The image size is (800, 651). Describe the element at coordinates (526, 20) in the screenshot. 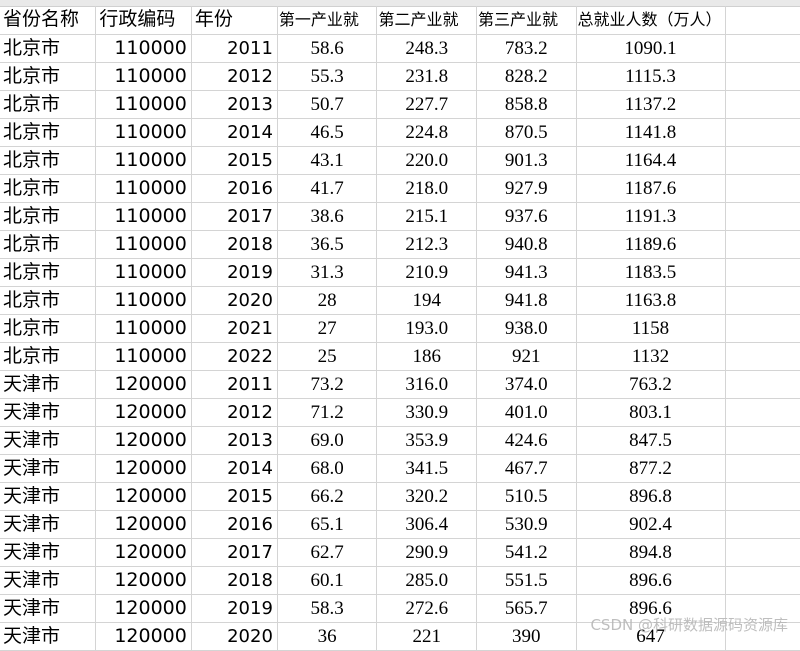

I see `header-cell: 第三产业就` at that location.